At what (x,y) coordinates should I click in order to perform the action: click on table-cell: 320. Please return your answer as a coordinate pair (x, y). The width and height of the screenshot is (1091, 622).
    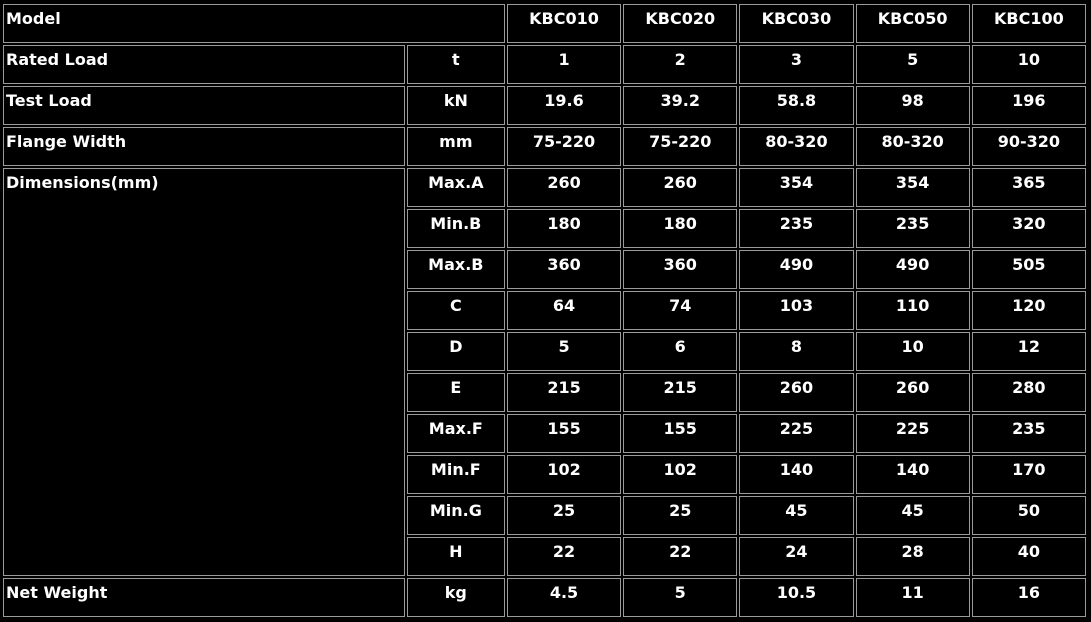
    Looking at the image, I should click on (1028, 228).